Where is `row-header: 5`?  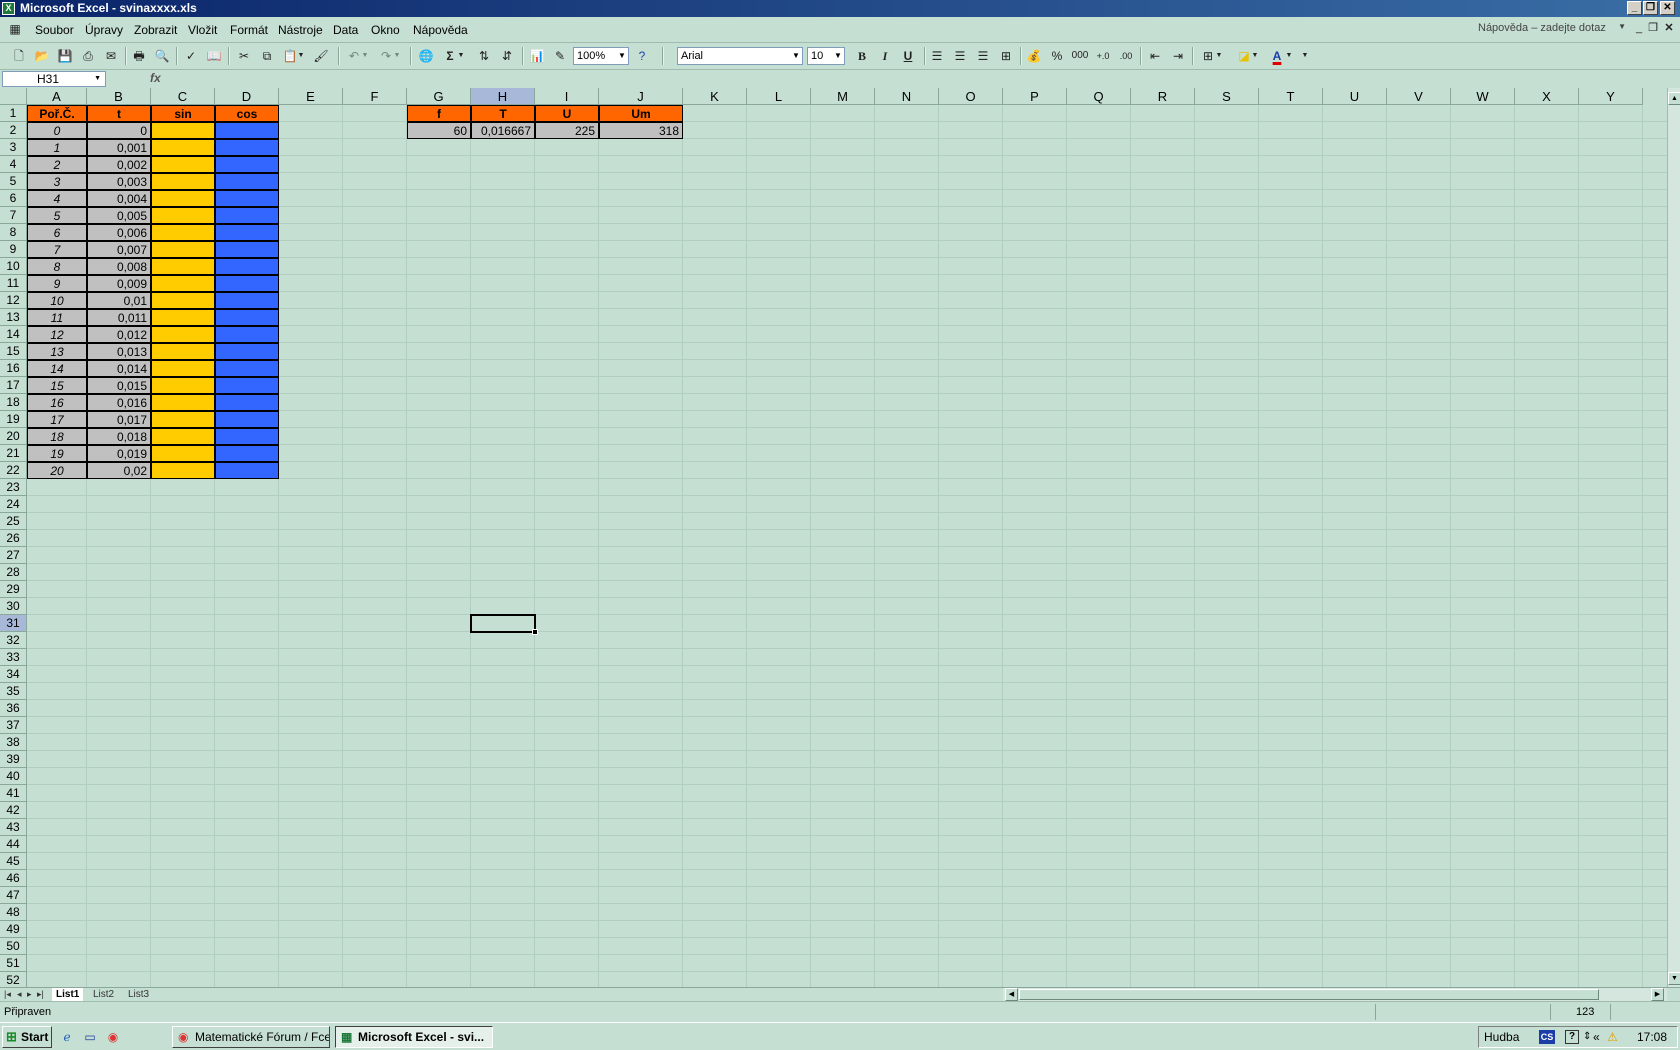
row-header: 5 is located at coordinates (13, 181).